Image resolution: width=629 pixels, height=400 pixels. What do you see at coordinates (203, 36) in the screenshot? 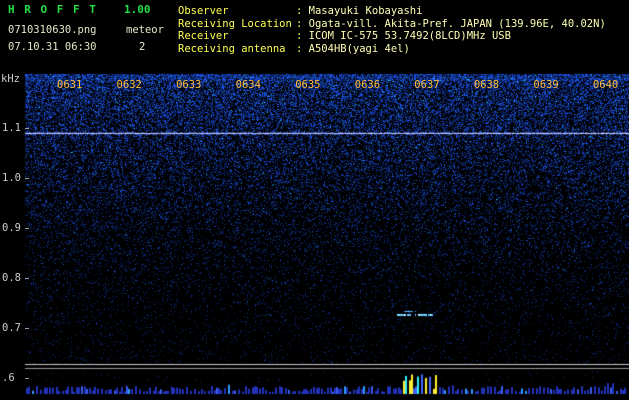
I see `info-label: Receiver` at bounding box center [203, 36].